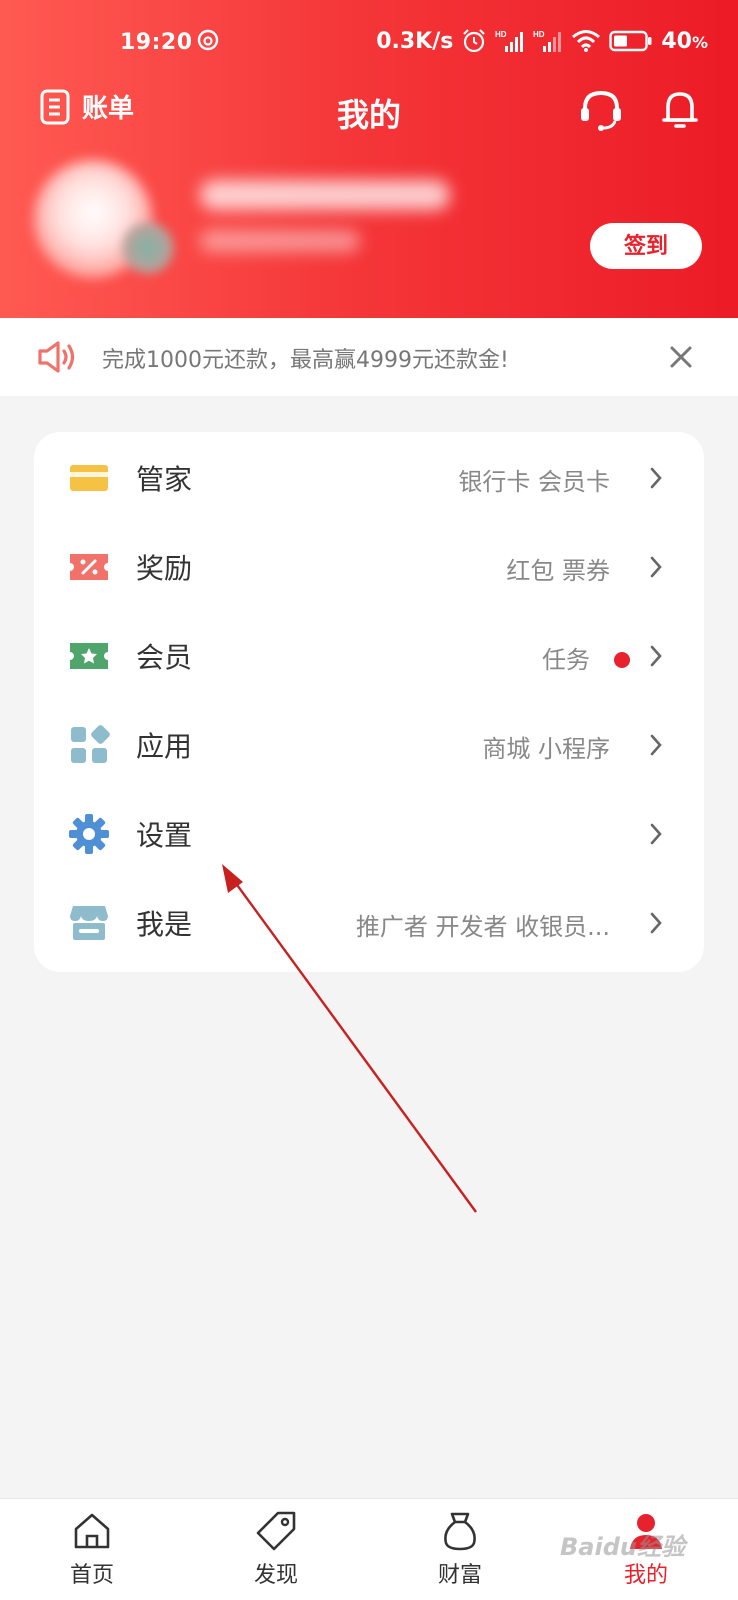 This screenshot has height=1600, width=738. What do you see at coordinates (601, 110) in the screenshot?
I see `customer-service-icon` at bounding box center [601, 110].